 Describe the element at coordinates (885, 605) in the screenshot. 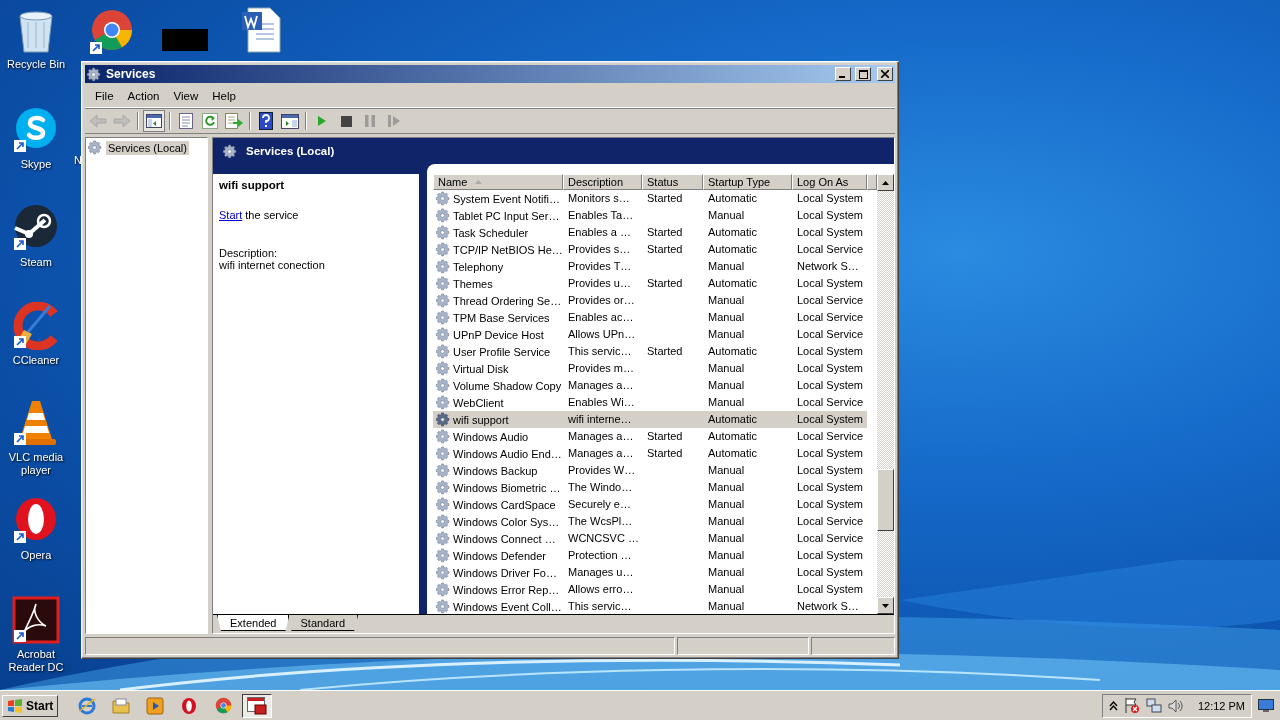

I see `scroll-down-button` at that location.